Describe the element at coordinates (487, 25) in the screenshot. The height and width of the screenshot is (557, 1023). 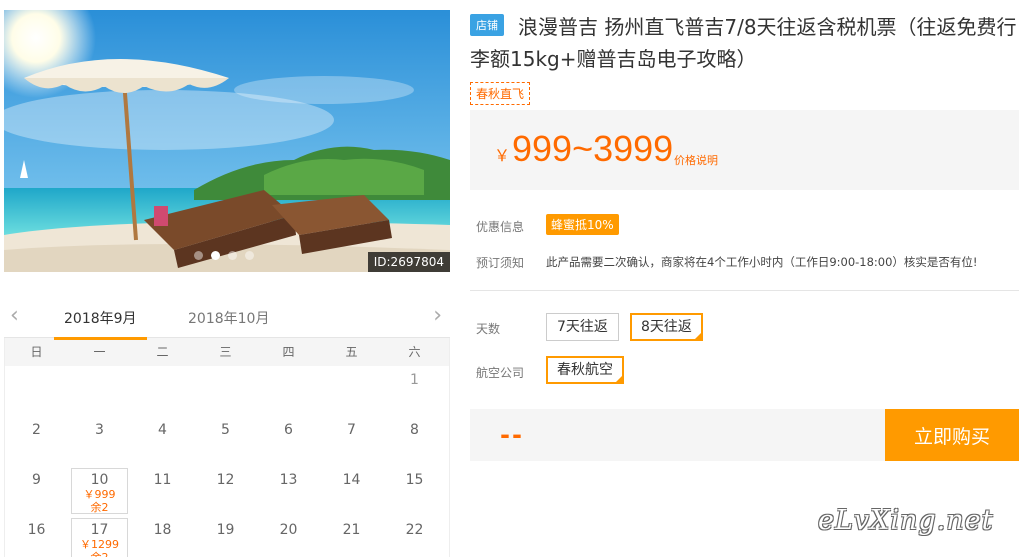
I see `shop-badge: 店铺` at that location.